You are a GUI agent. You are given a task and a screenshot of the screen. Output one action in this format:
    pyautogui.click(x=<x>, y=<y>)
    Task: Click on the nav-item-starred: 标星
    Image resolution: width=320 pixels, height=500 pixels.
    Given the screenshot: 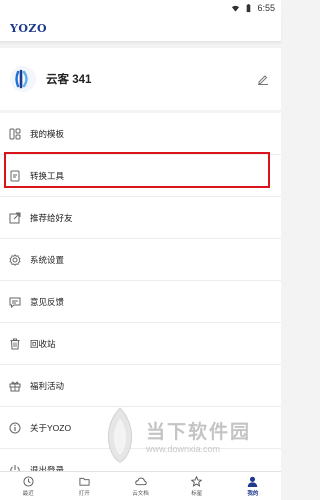 What is the action you would take?
    pyautogui.click(x=197, y=486)
    